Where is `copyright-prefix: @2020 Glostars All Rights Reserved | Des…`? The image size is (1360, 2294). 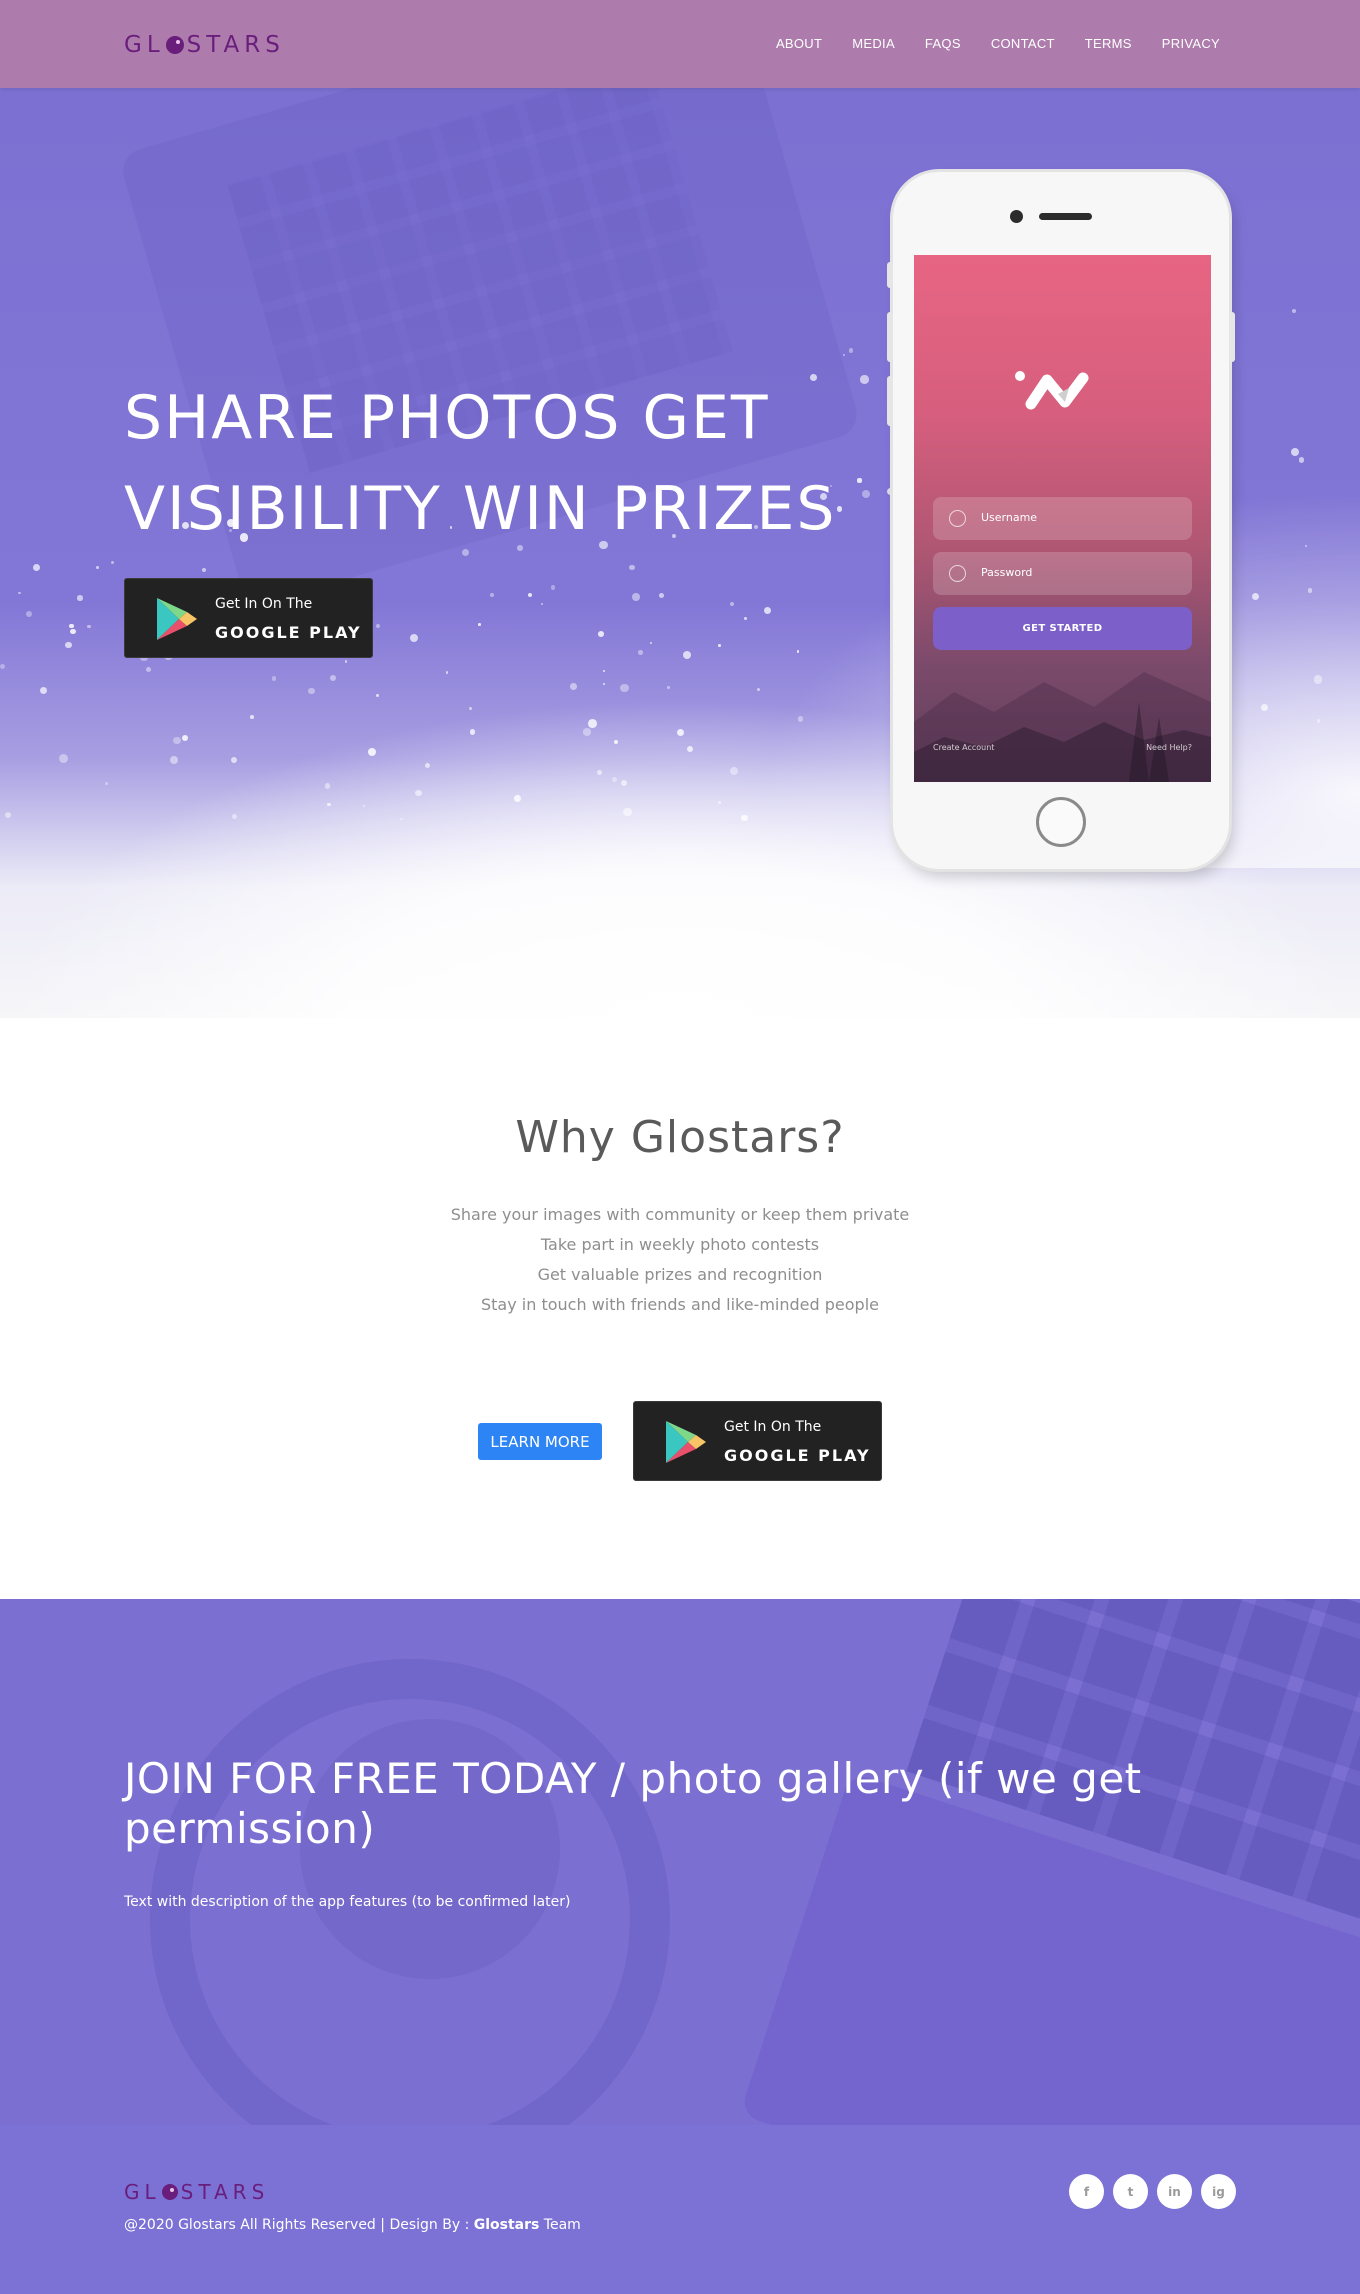 copyright-prefix: @2020 Glostars All Rights Reserved | Des… is located at coordinates (299, 2225).